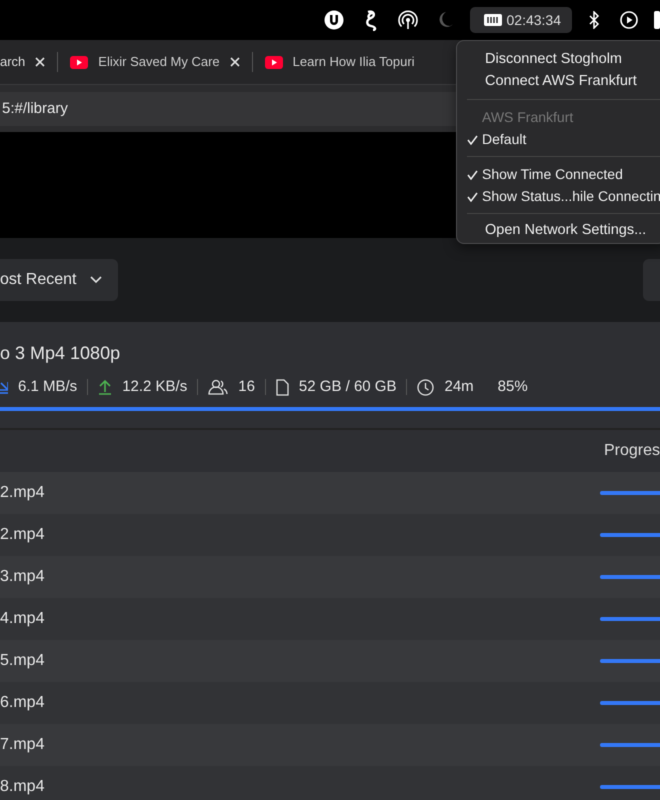  What do you see at coordinates (371, 20) in the screenshot?
I see `knot-icon` at bounding box center [371, 20].